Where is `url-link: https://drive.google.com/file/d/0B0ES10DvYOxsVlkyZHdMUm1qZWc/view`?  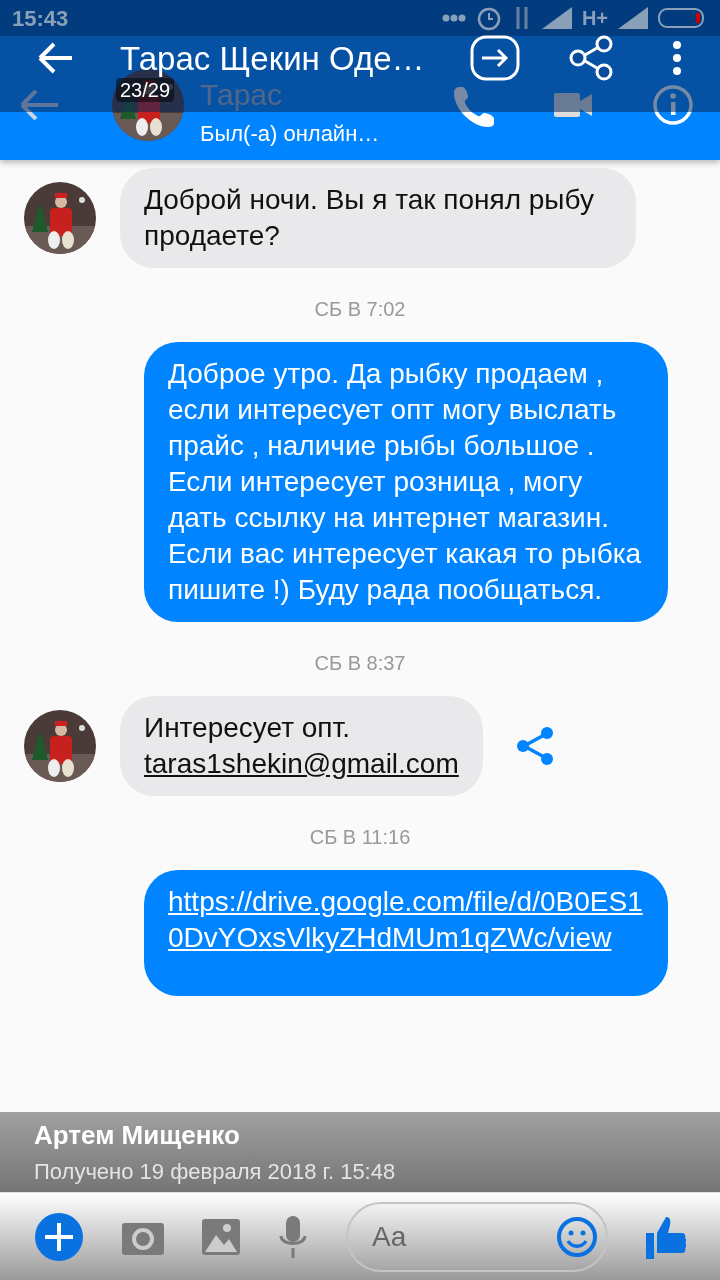
url-link: https://drive.google.com/file/d/0B0ES10DvYOxsVlkyZHdMUm1qZWc/view is located at coordinates (406, 920).